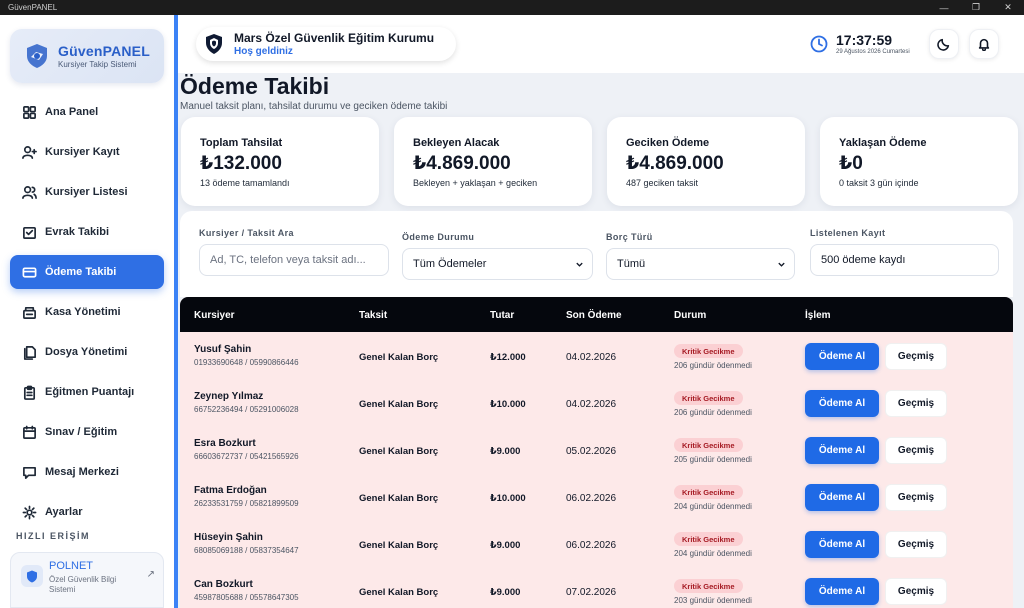 This screenshot has height=608, width=1024. I want to click on theme-toggle-button, so click(944, 44).